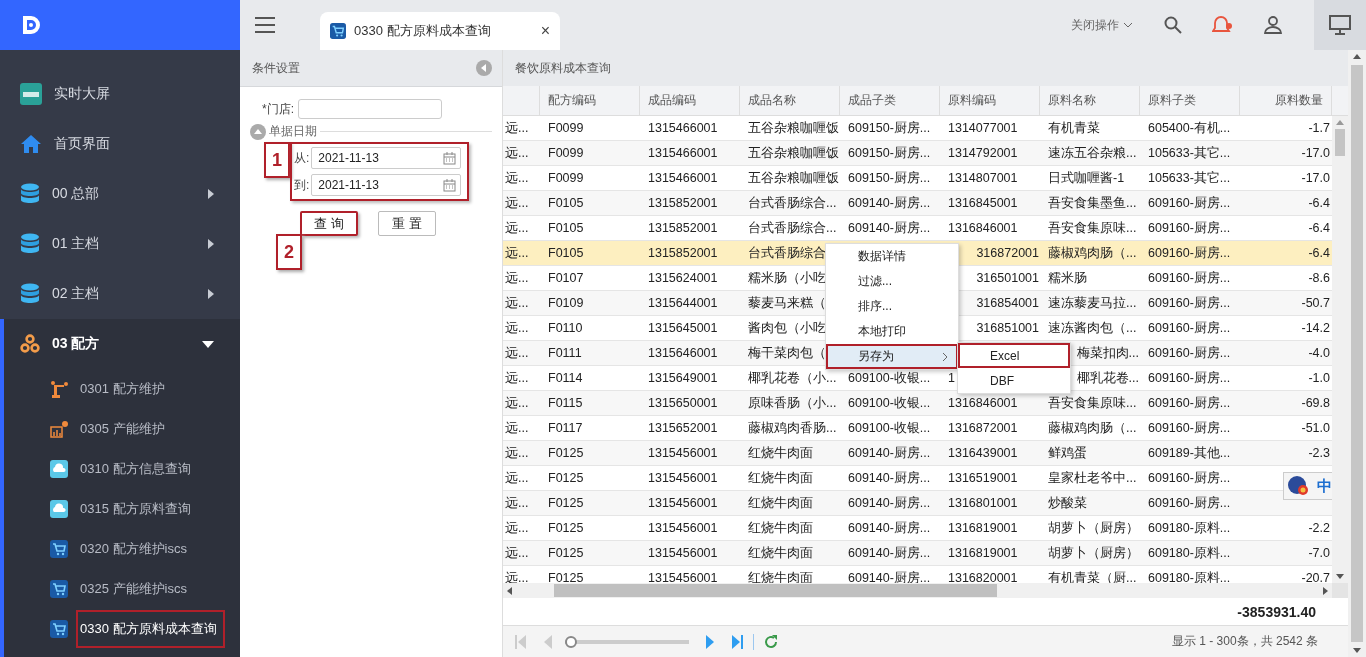 This screenshot has width=1366, height=657. I want to click on page-summary: 显示 1 - 300条，共 2542 条, so click(1244, 641).